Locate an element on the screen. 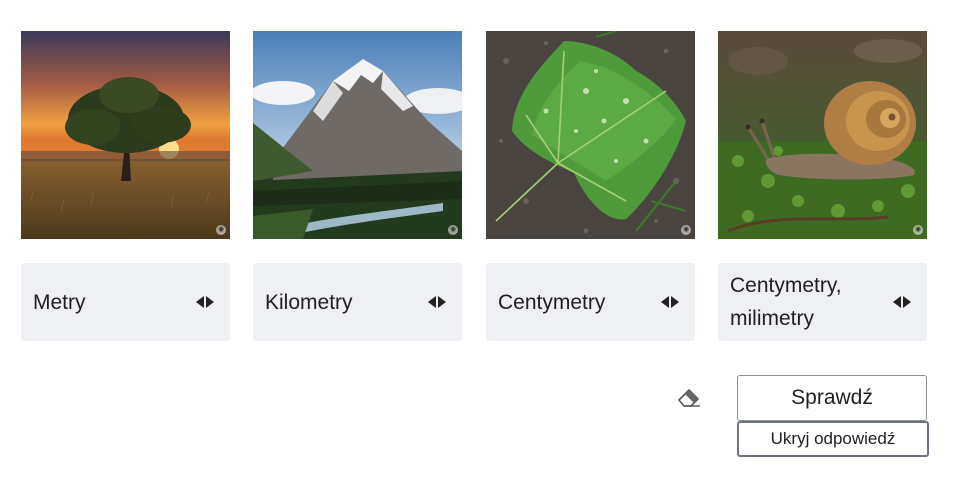 The width and height of the screenshot is (960, 483). mountain-landscape-image: ◉ is located at coordinates (357, 135).